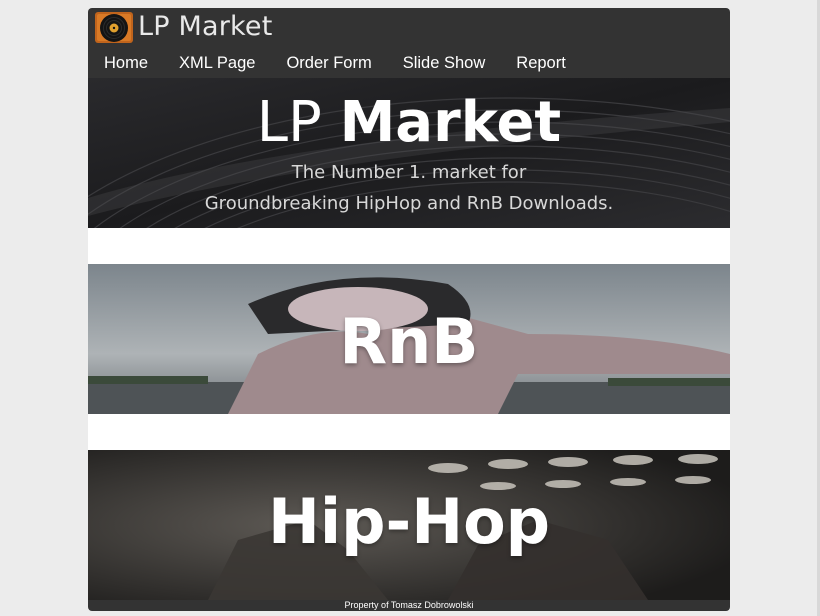 This screenshot has height=616, width=820. What do you see at coordinates (409, 605) in the screenshot?
I see `site-footer: Property of Tomasz Dobrowolski` at bounding box center [409, 605].